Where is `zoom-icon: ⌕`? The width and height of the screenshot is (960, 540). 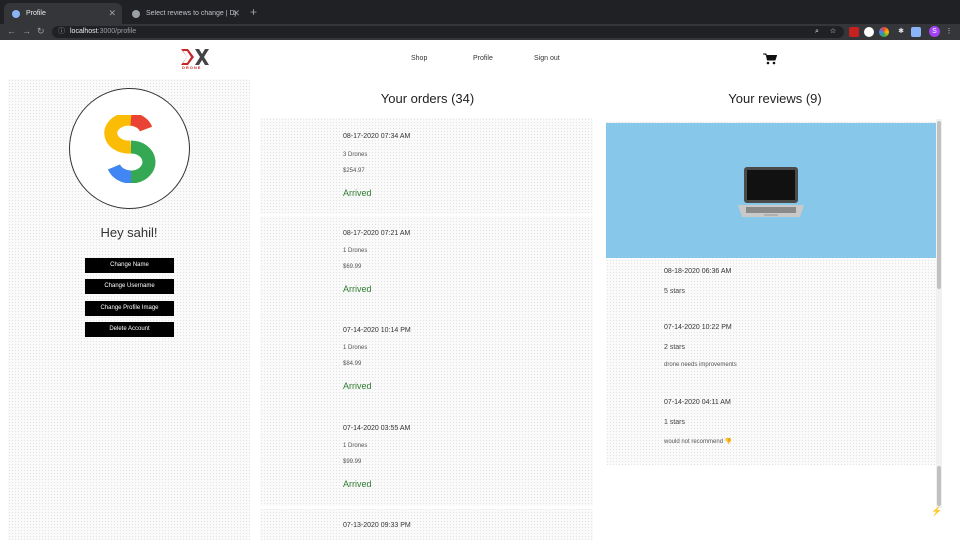
zoom-icon: ⌕ is located at coordinates (817, 32).